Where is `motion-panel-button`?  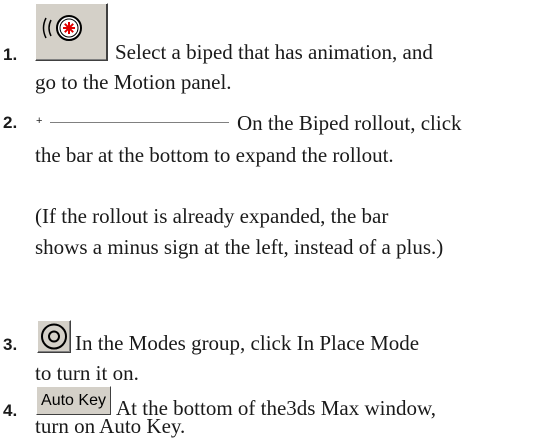 motion-panel-button is located at coordinates (71, 32).